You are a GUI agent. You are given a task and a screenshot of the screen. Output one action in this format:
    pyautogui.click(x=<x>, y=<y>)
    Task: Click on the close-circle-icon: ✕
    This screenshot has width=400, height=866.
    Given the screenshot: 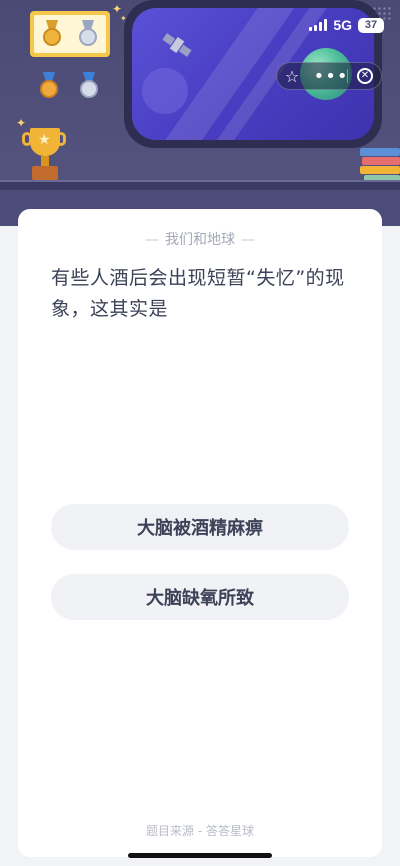 What is the action you would take?
    pyautogui.click(x=365, y=76)
    